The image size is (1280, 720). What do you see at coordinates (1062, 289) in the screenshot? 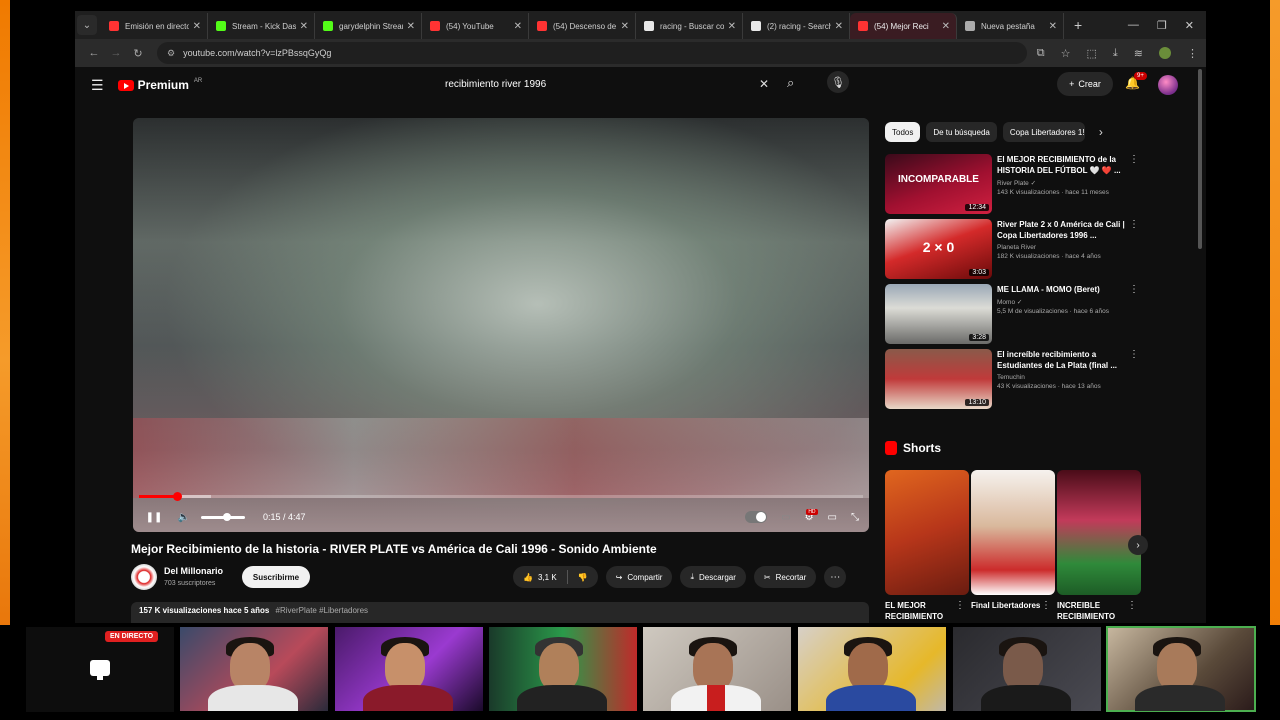
I see `rec-title: ME LLAMA - MOMO (Beret)` at bounding box center [1062, 289].